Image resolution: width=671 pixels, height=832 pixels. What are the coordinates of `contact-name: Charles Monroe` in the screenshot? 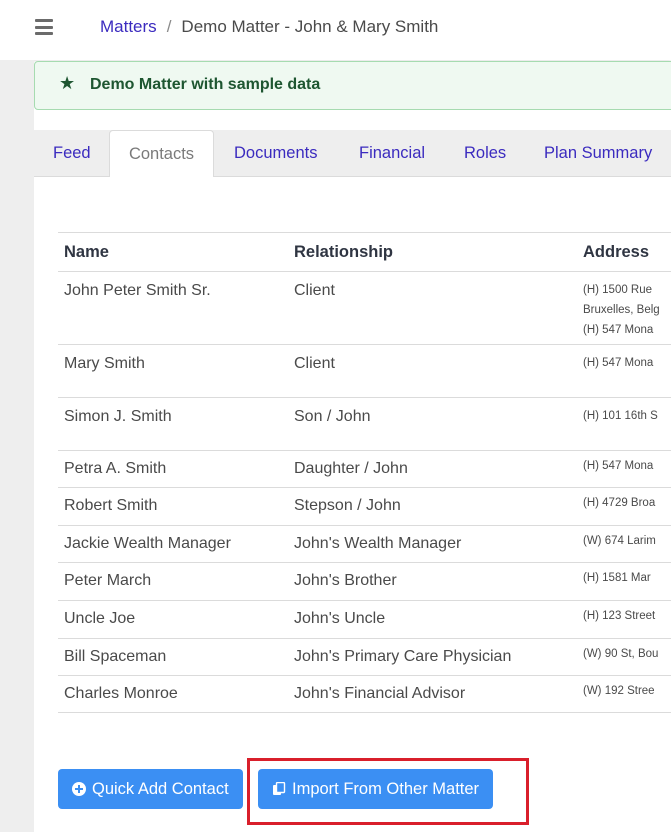 It's located at (176, 689).